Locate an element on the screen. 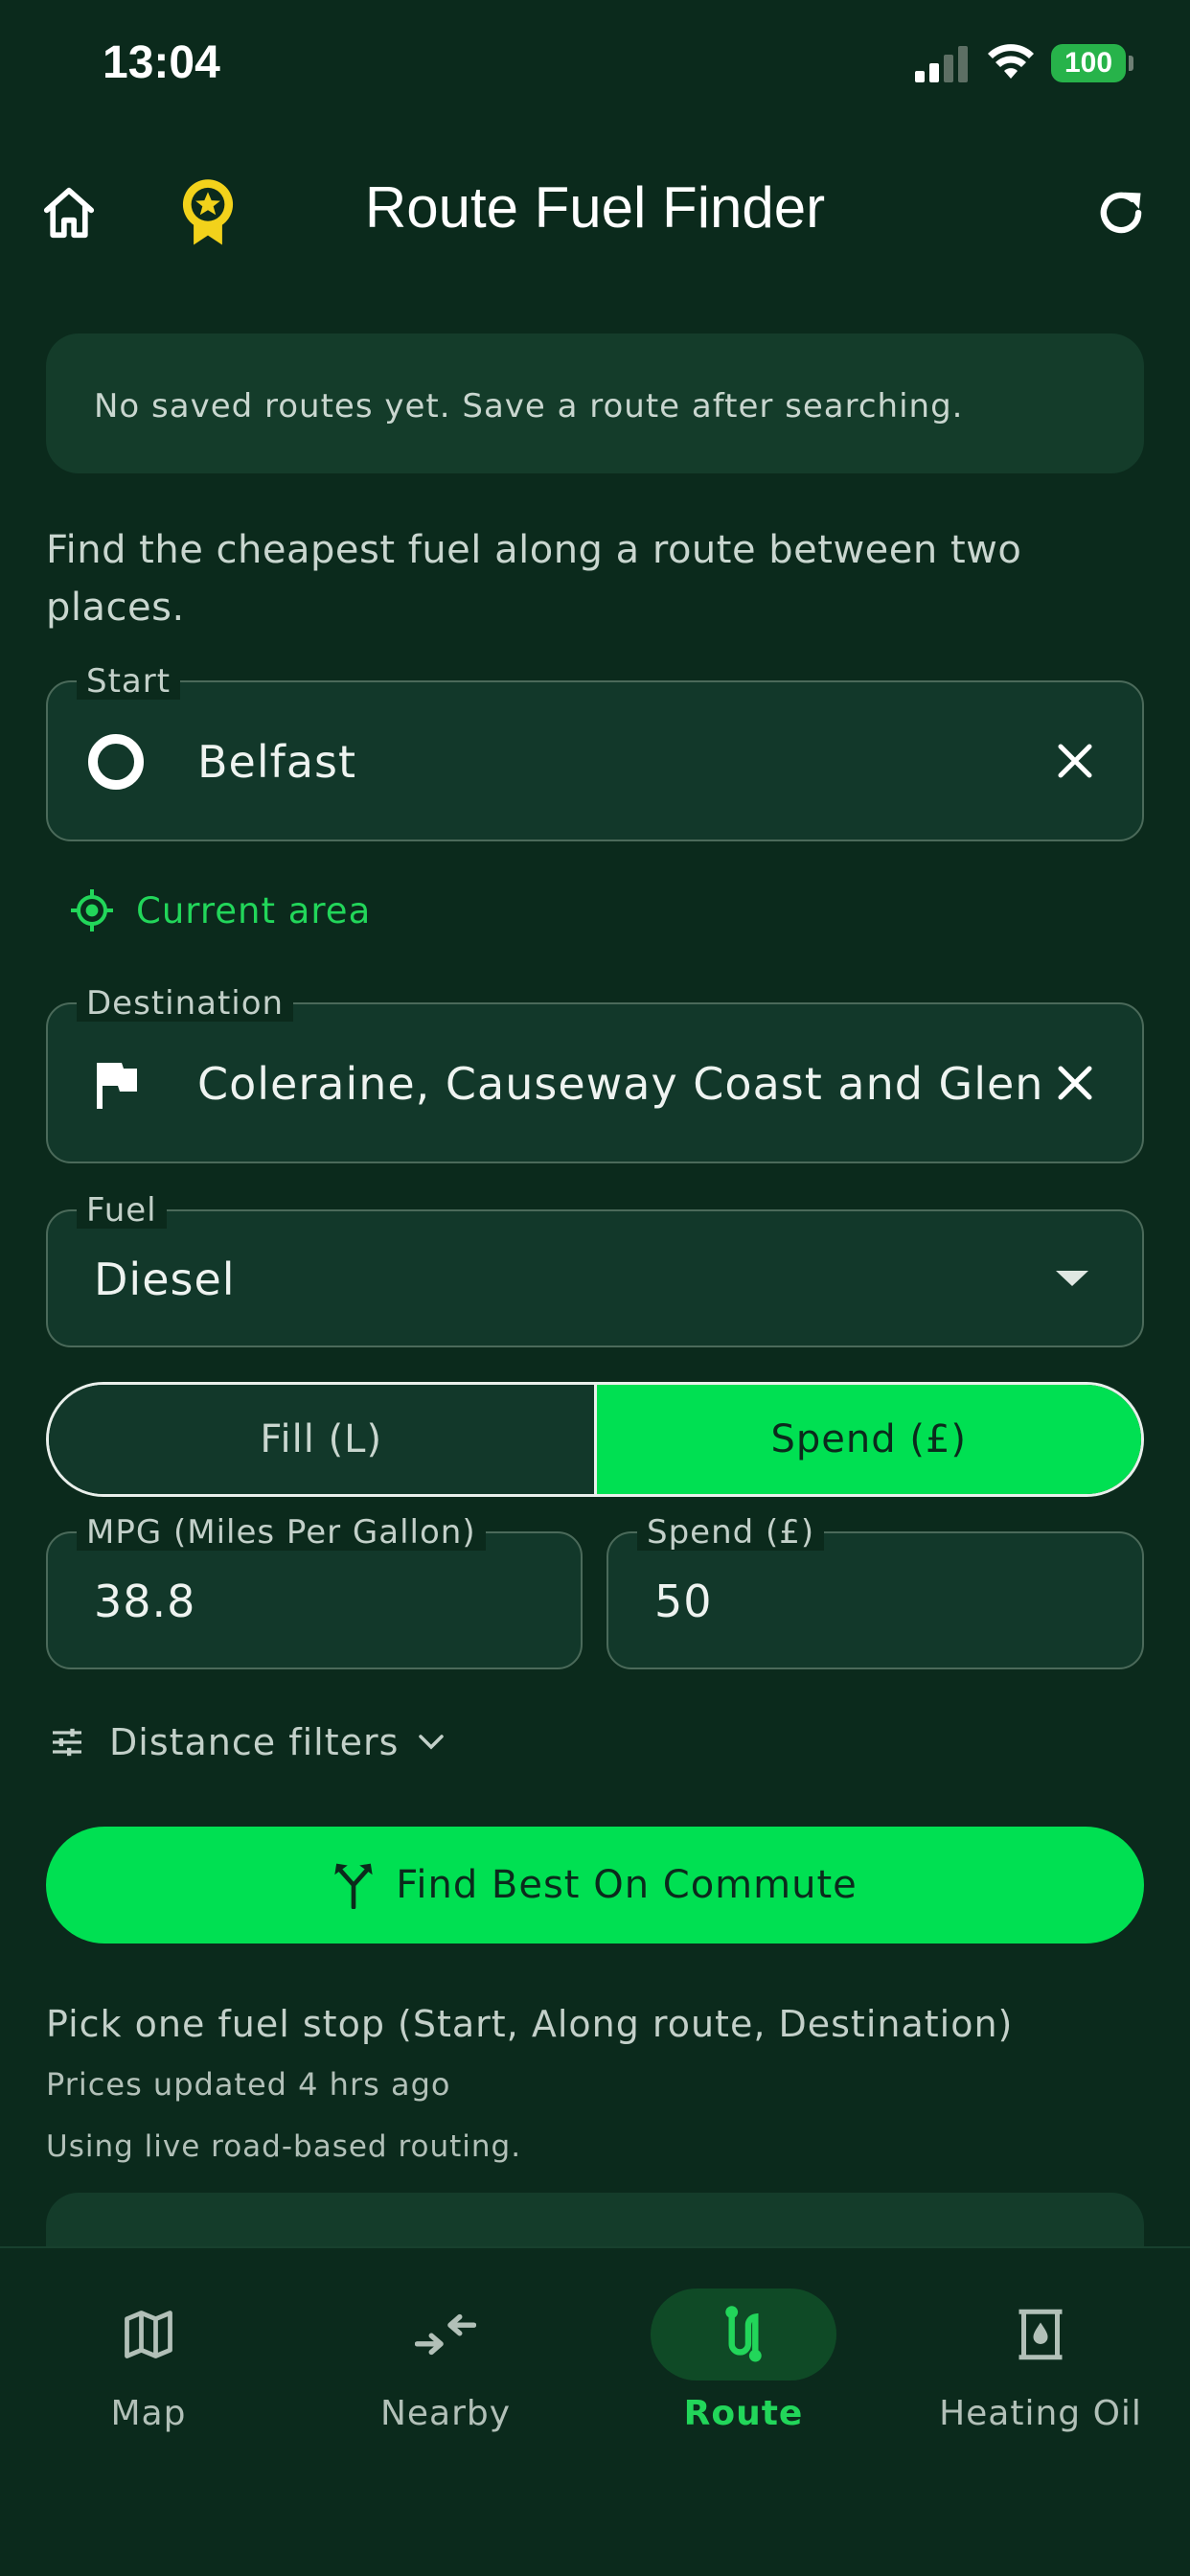 The image size is (1190, 2576). refresh-button is located at coordinates (1121, 212).